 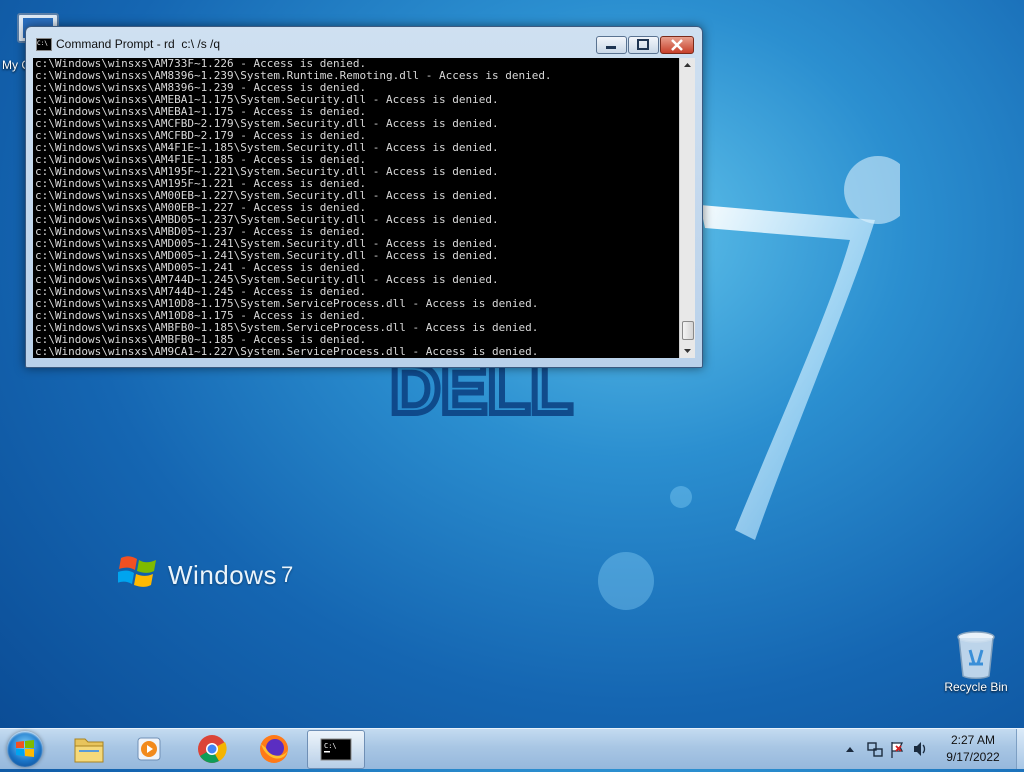 I want to click on desktop-icon-label: Recycle Bin, so click(x=976, y=687).